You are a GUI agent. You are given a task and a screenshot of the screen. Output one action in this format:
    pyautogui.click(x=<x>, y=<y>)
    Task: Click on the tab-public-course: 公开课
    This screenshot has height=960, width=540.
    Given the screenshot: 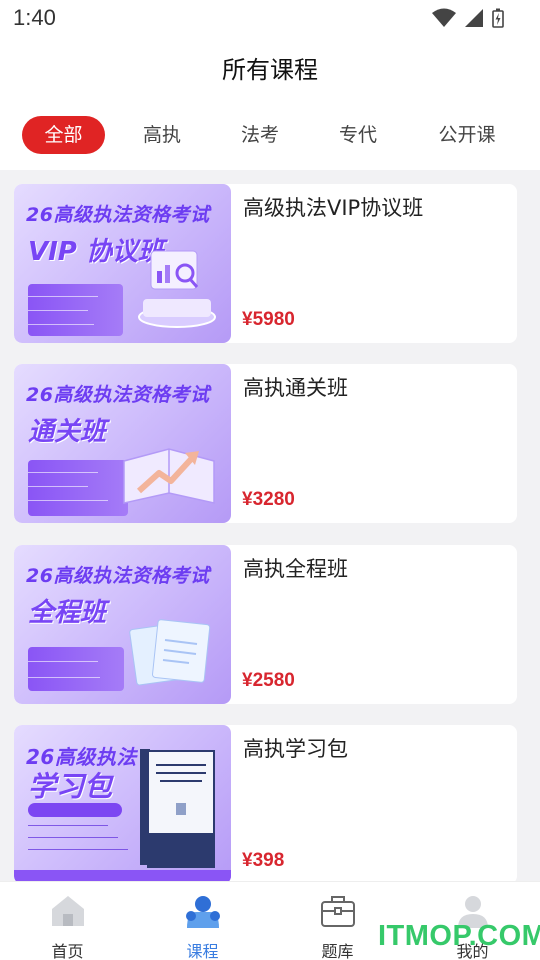 What is the action you would take?
    pyautogui.click(x=467, y=135)
    